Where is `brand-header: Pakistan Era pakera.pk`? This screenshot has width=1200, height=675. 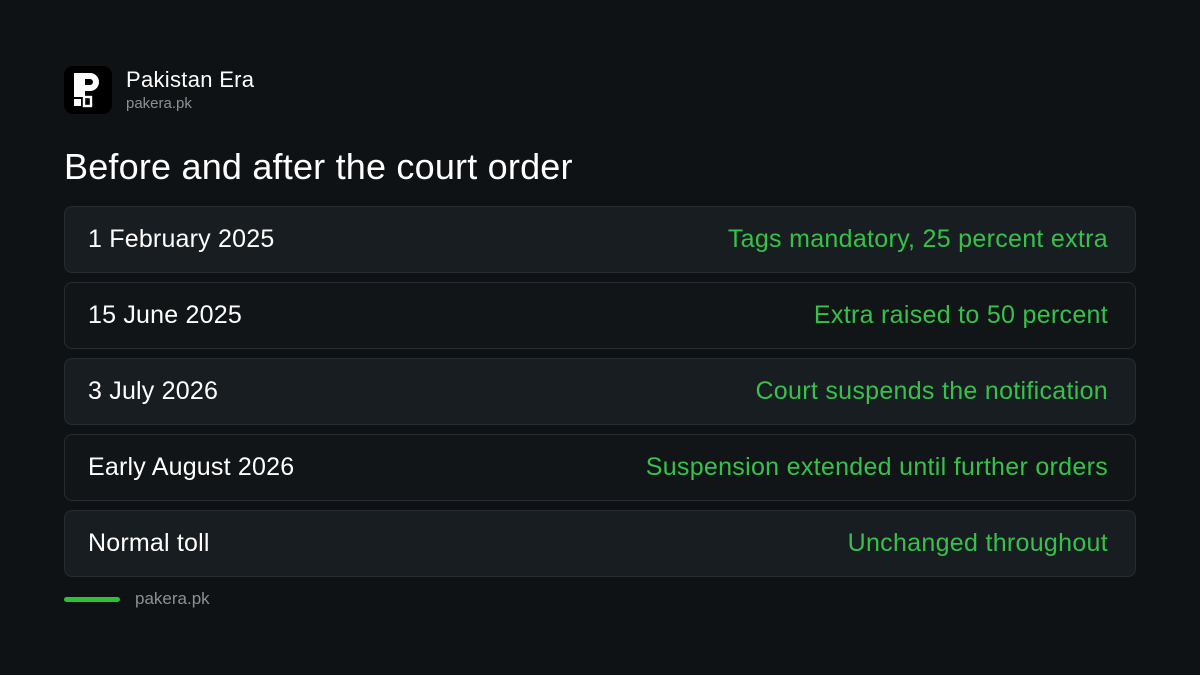 brand-header: Pakistan Era pakera.pk is located at coordinates (159, 90).